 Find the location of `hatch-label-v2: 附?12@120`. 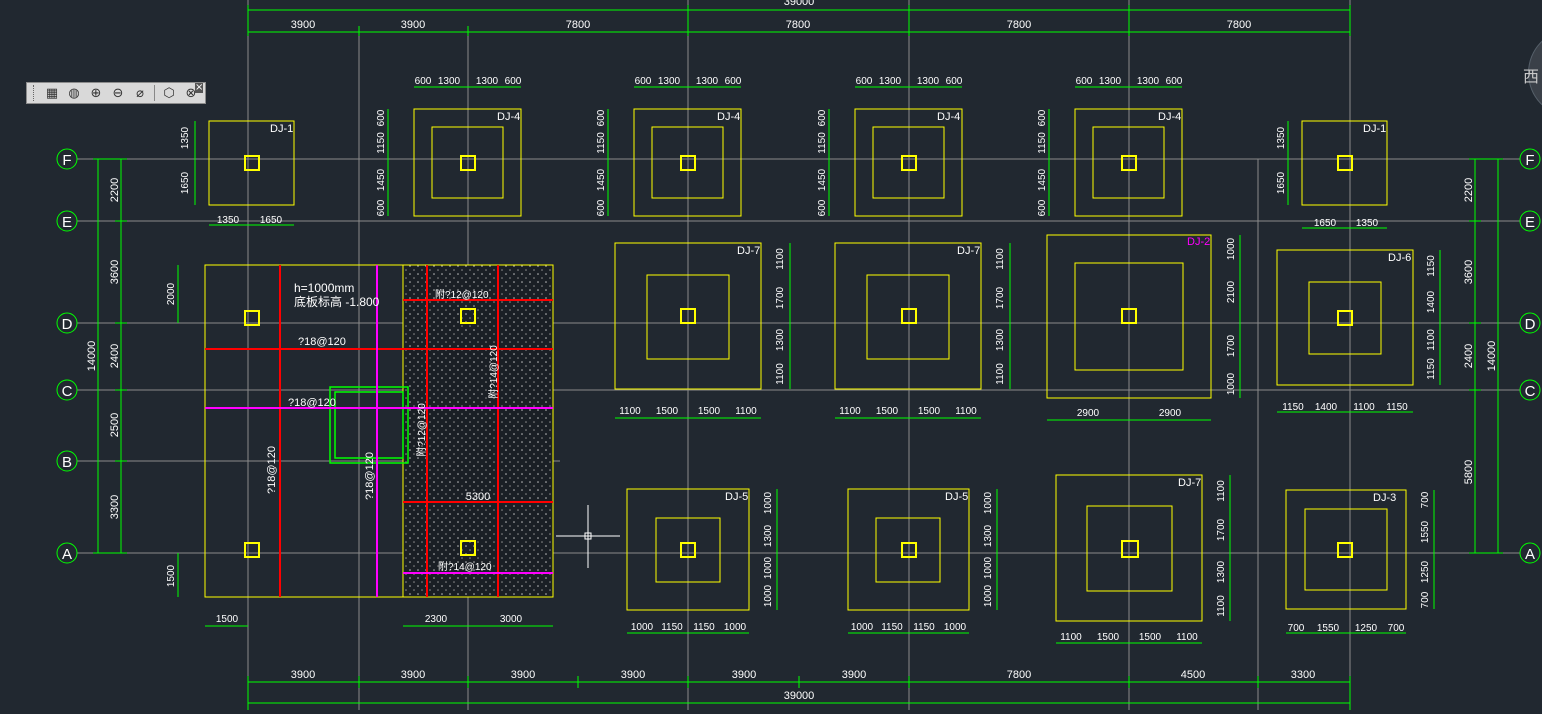

hatch-label-v2: 附?12@120 is located at coordinates (421, 430).